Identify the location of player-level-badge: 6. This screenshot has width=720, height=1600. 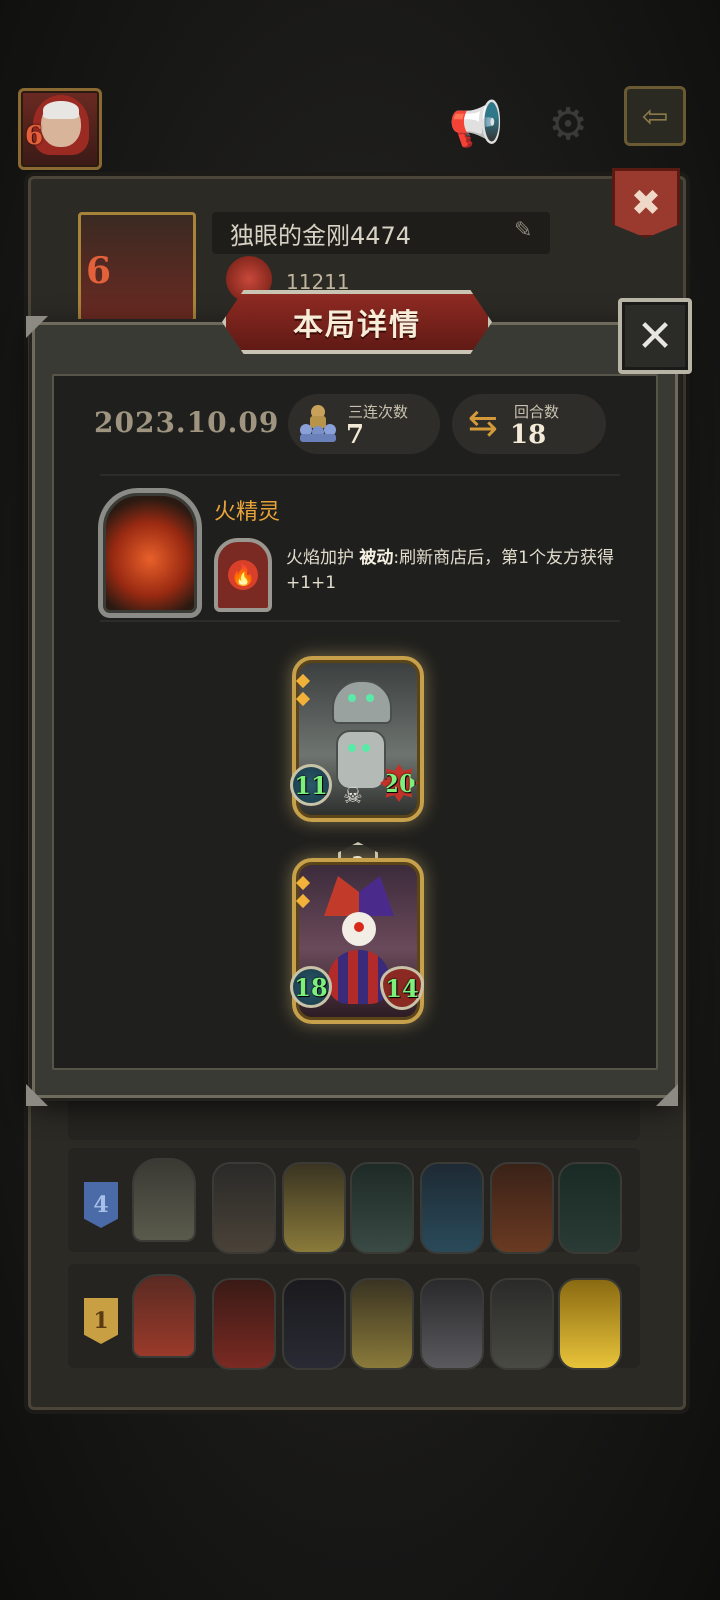
(34, 136).